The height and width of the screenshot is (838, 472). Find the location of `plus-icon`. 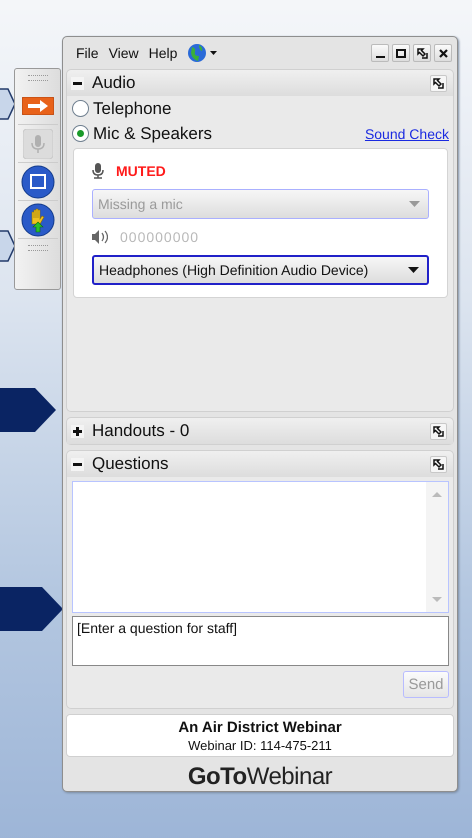

plus-icon is located at coordinates (77, 431).